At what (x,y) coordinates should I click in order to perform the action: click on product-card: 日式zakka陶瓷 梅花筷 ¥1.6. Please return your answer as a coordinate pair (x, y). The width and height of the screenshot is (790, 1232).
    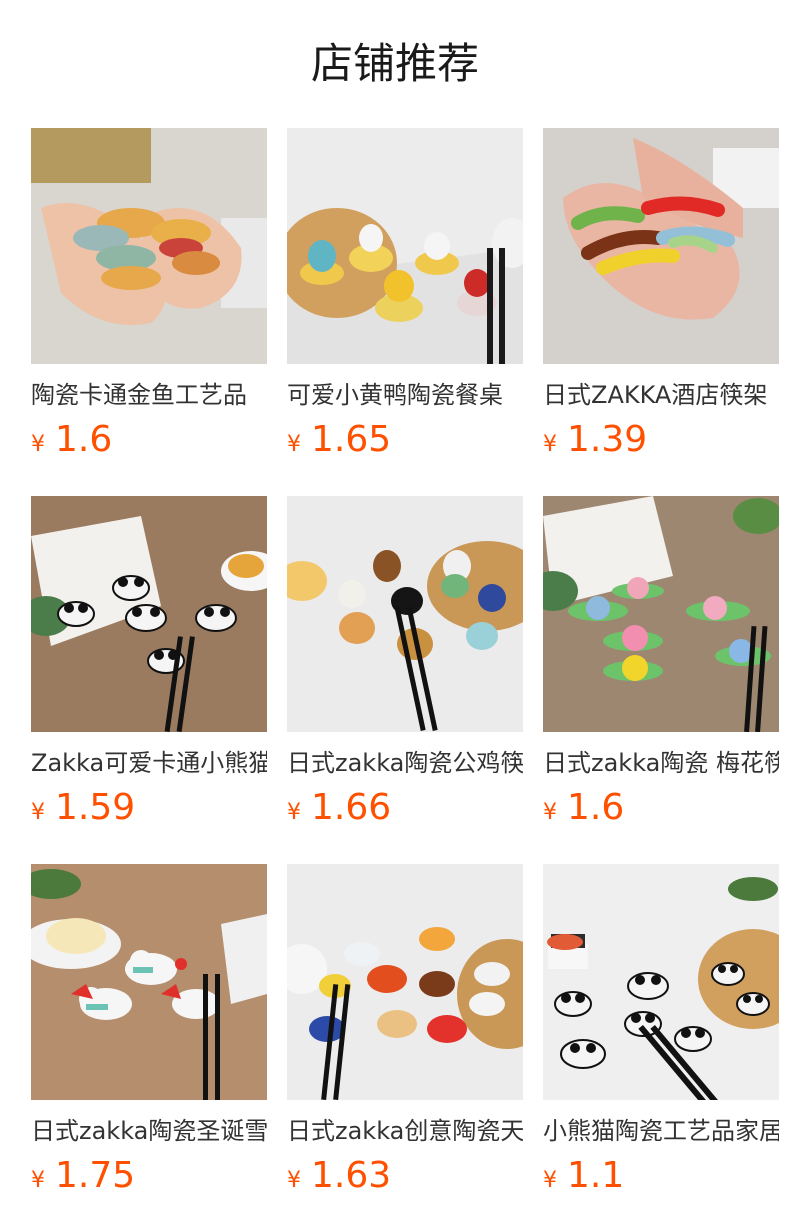
    Looking at the image, I should click on (661, 680).